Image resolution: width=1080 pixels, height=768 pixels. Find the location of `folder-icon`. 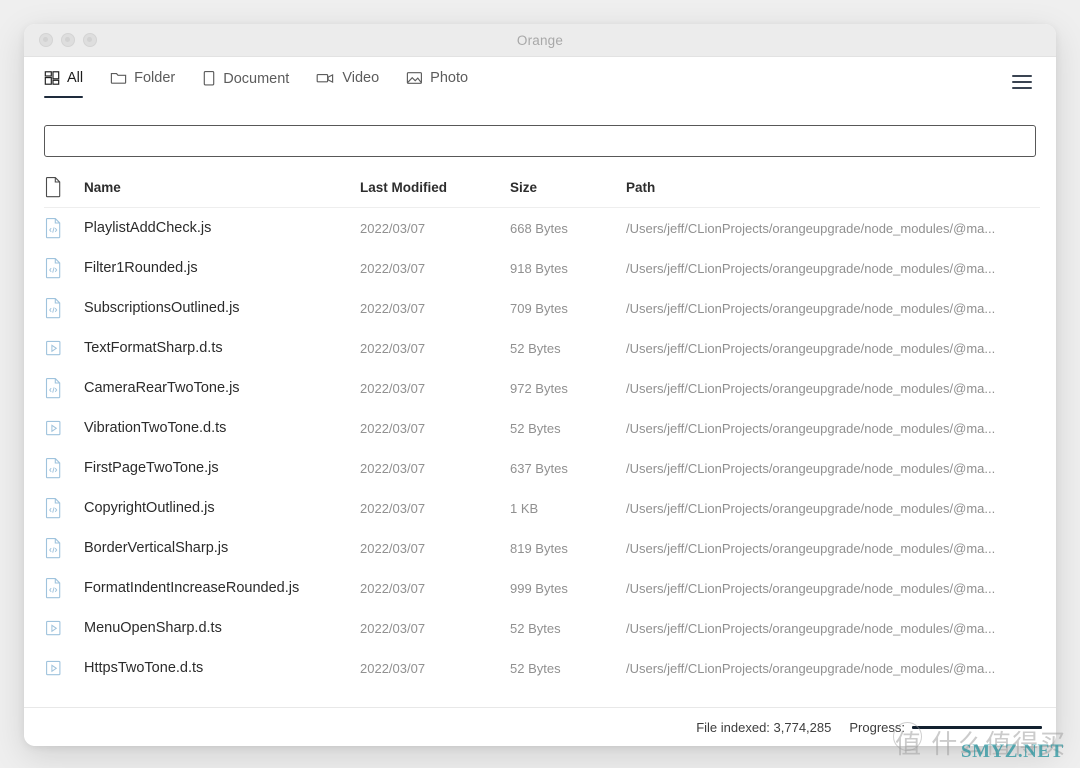

folder-icon is located at coordinates (118, 78).